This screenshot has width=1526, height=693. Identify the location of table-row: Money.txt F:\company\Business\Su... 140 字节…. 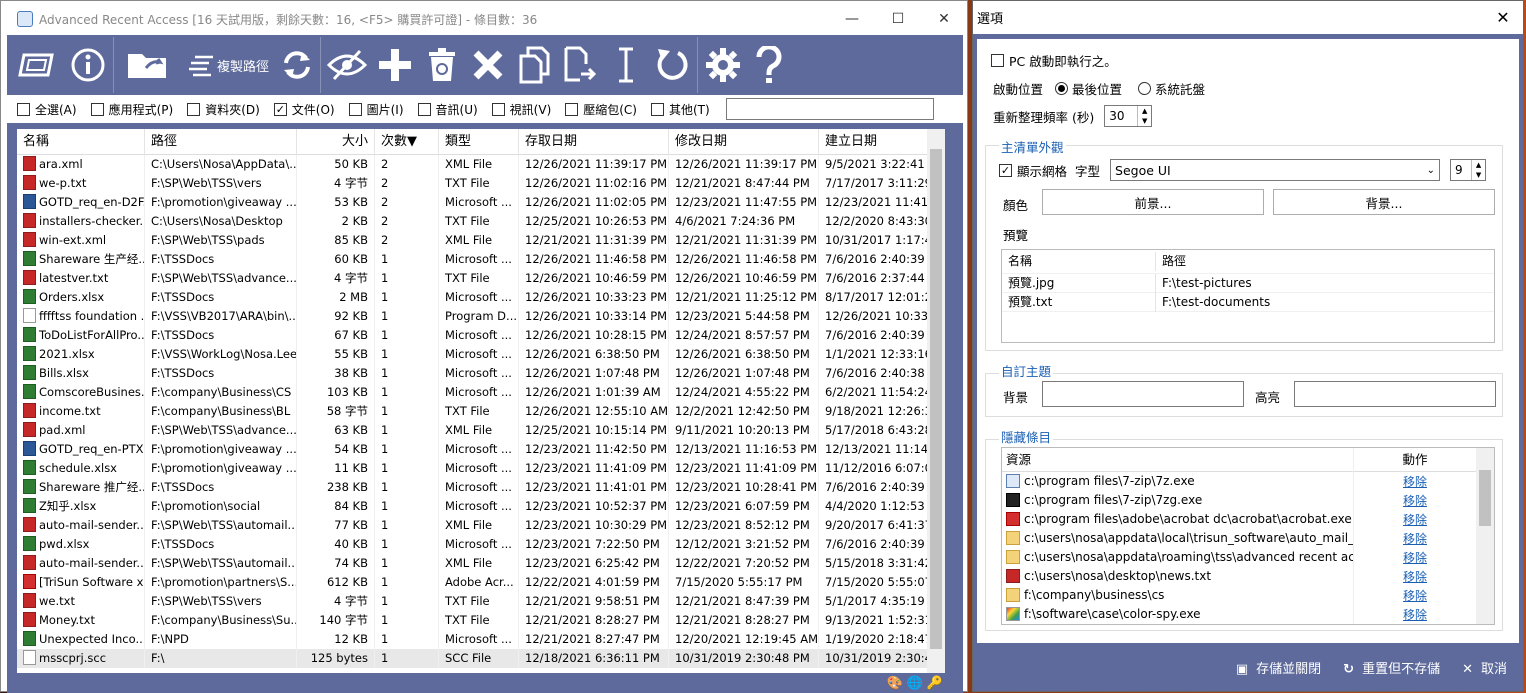
(481, 620).